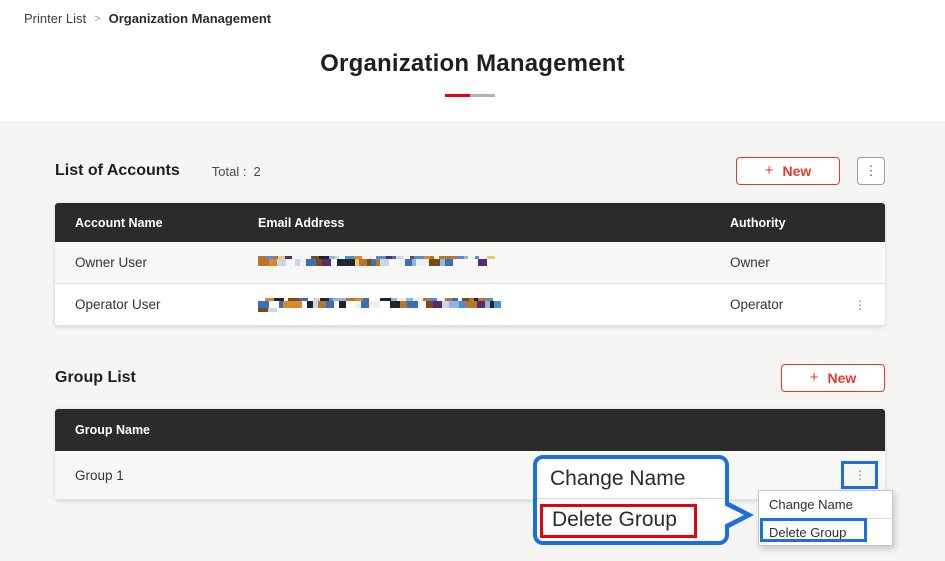 This screenshot has height=561, width=945. I want to click on title-underline, so click(470, 95).